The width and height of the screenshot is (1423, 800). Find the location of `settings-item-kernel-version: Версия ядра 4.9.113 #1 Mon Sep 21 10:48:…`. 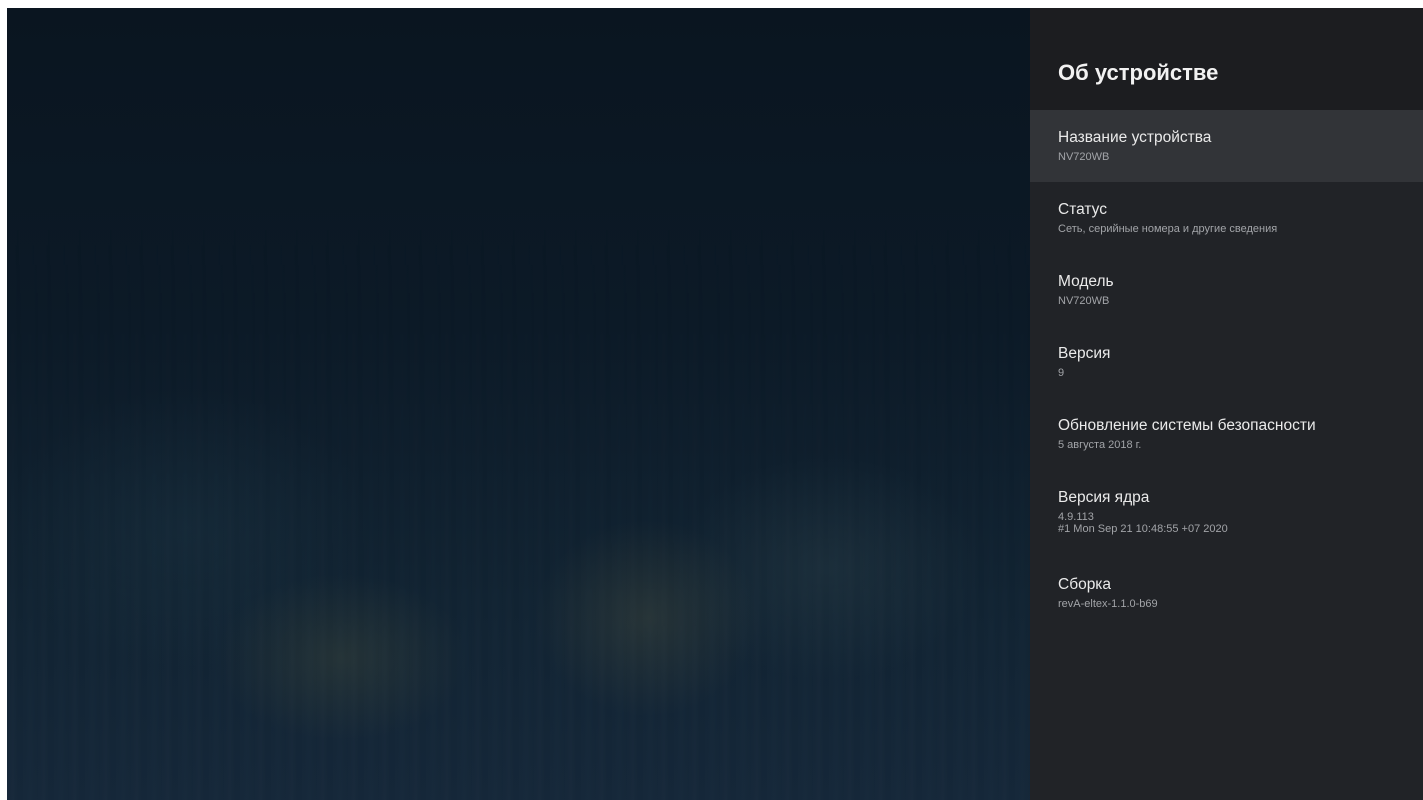

settings-item-kernel-version: Версия ядра 4.9.113 #1 Mon Sep 21 10:48:… is located at coordinates (1226, 513).